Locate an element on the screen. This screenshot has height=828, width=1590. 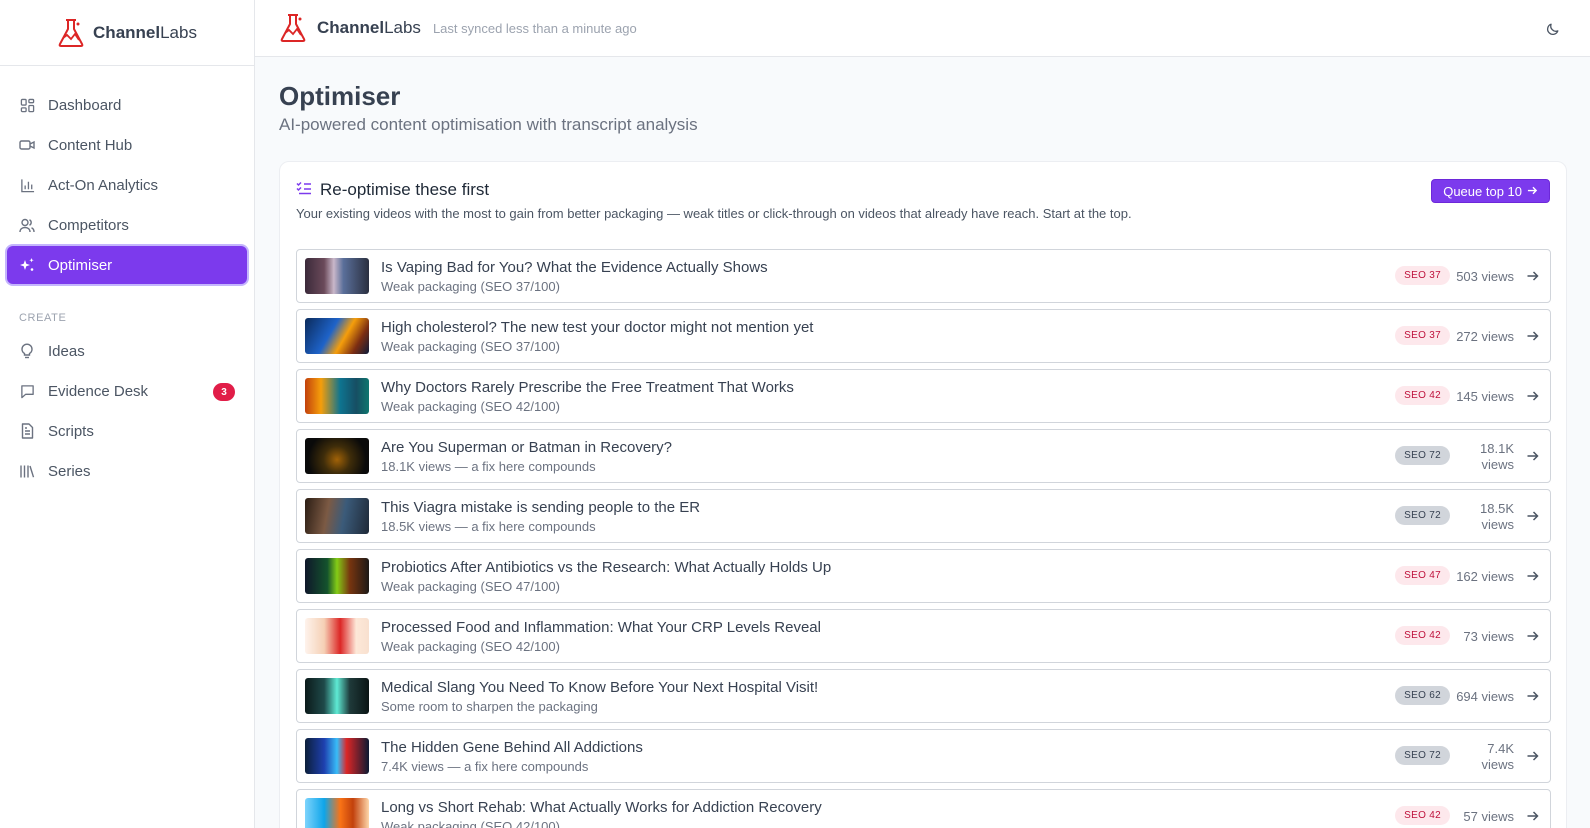
sidebar-item-content-hub: Content Hub is located at coordinates (127, 145).